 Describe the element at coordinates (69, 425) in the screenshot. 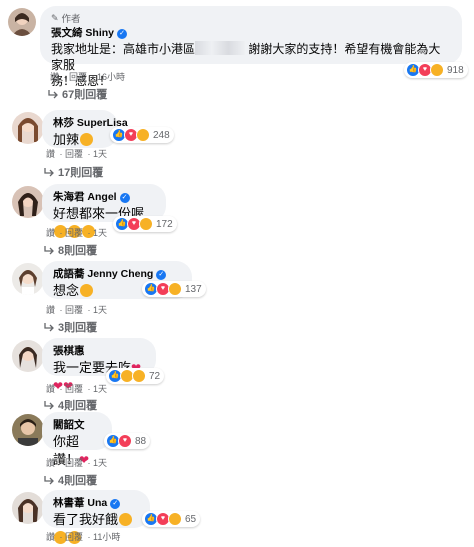

I see `commenter-name: 關韶文` at that location.